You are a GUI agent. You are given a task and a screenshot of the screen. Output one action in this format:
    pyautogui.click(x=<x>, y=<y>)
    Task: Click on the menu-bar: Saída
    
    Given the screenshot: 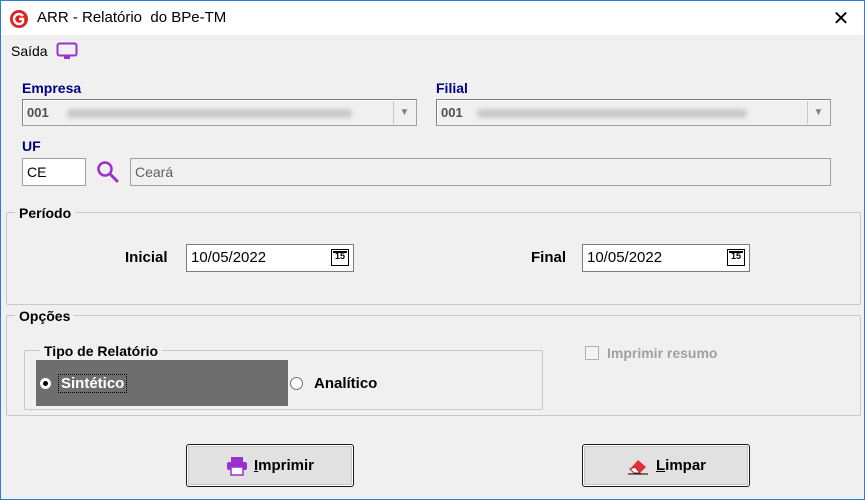 What is the action you would take?
    pyautogui.click(x=432, y=50)
    